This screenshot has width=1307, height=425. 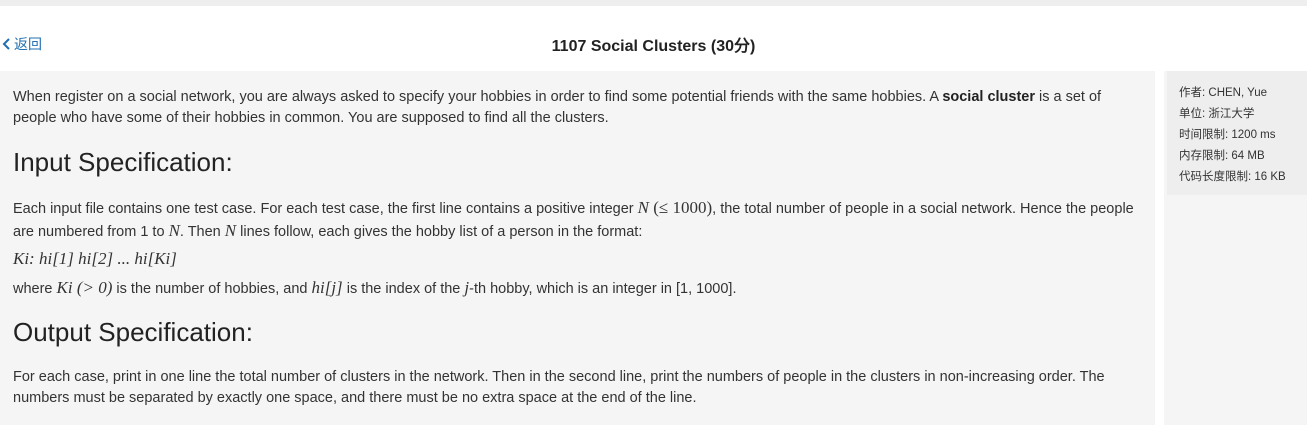 I want to click on page-title: 1107 Social Clusters (30分), so click(x=653, y=46).